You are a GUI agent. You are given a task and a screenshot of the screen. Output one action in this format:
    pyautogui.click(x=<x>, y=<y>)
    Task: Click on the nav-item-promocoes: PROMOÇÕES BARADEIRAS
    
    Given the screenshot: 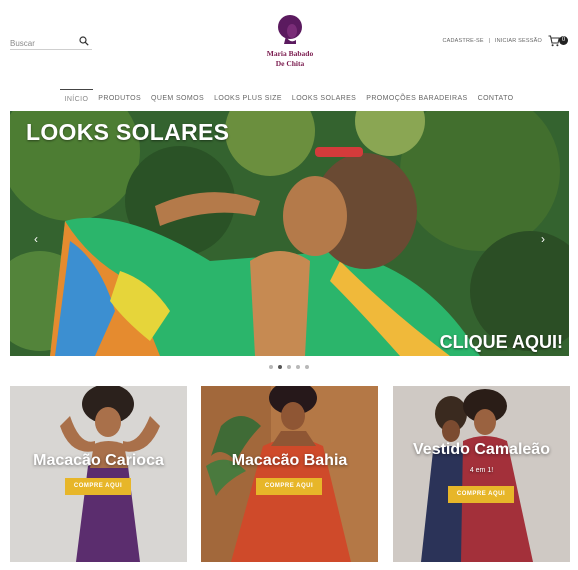 What is the action you would take?
    pyautogui.click(x=416, y=99)
    